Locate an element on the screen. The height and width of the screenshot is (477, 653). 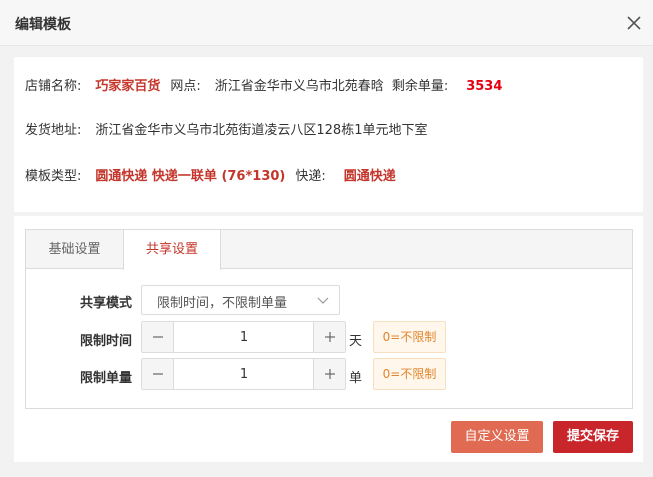
tab-share-settings: 共享设置 is located at coordinates (172, 250).